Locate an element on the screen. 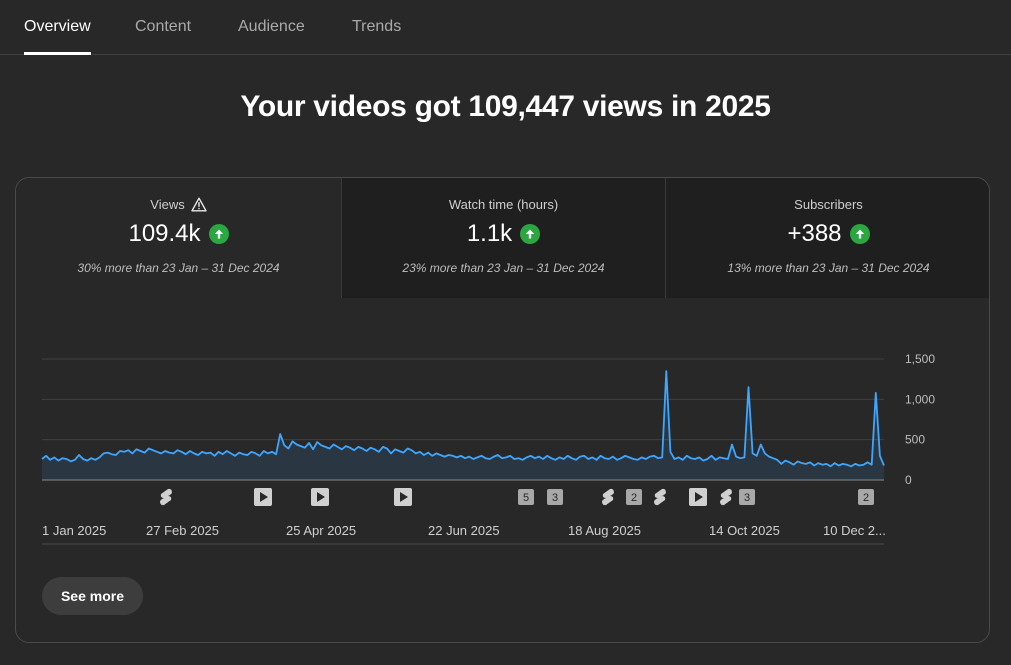 This screenshot has height=665, width=1011. x-tick-label: 14 Oct 2025 is located at coordinates (744, 530).